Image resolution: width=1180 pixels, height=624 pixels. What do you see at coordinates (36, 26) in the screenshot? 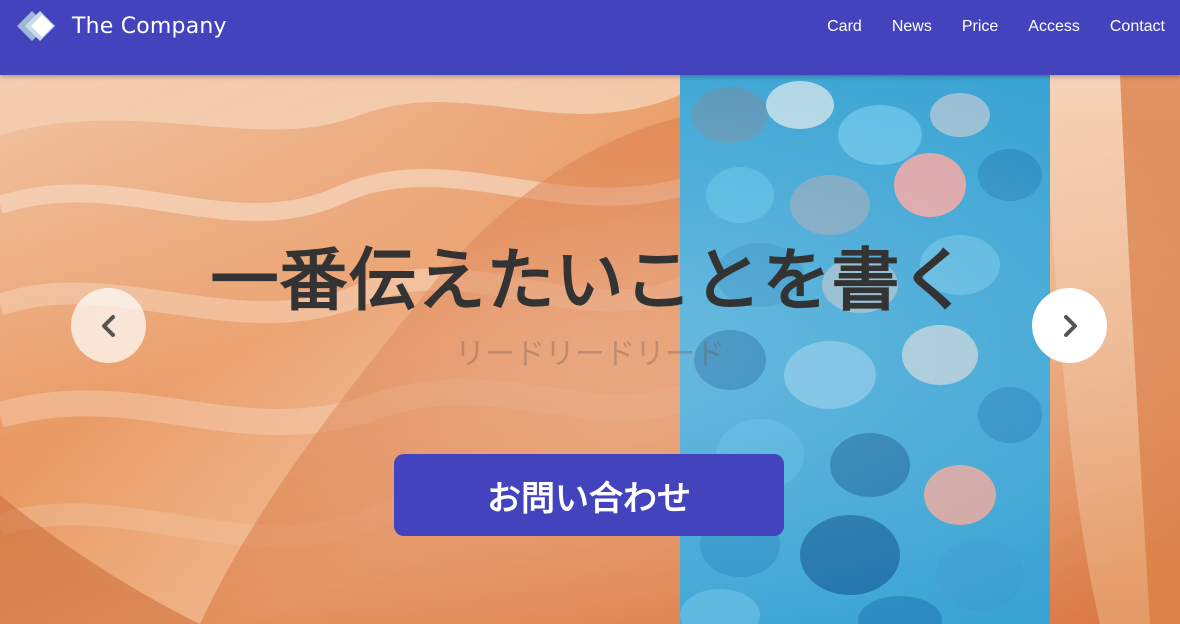
I see `diamond-logo-icon` at bounding box center [36, 26].